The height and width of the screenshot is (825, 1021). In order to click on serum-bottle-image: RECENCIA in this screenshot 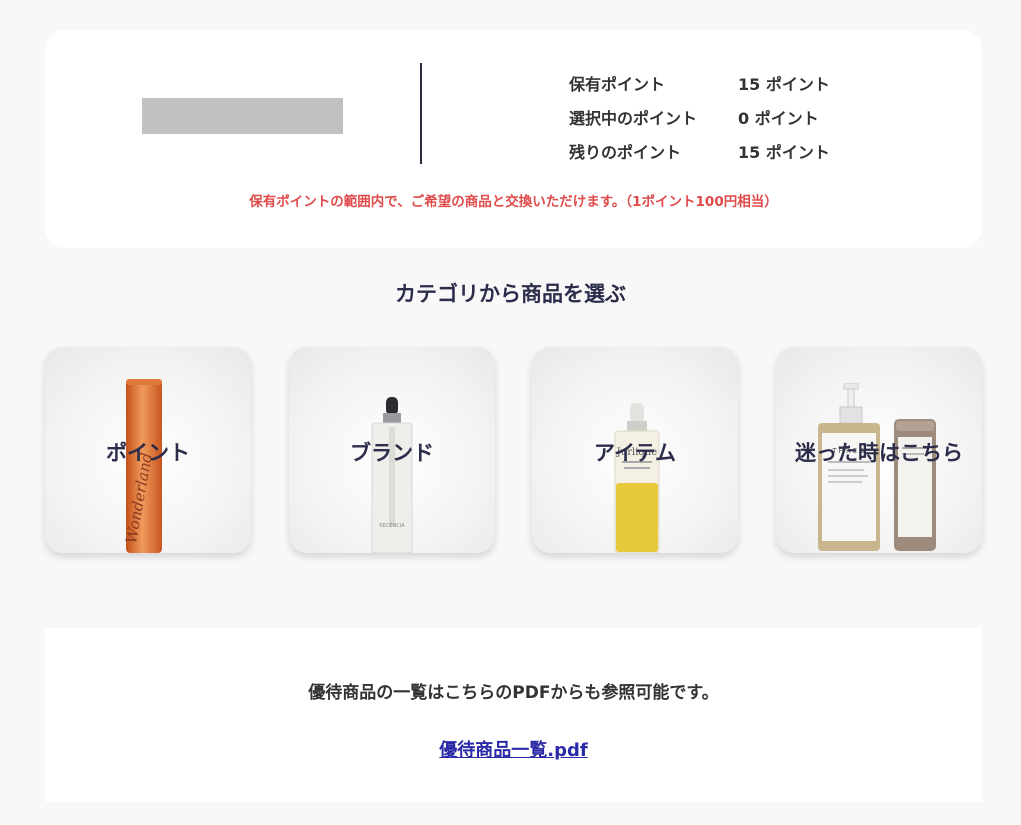, I will do `click(392, 475)`.